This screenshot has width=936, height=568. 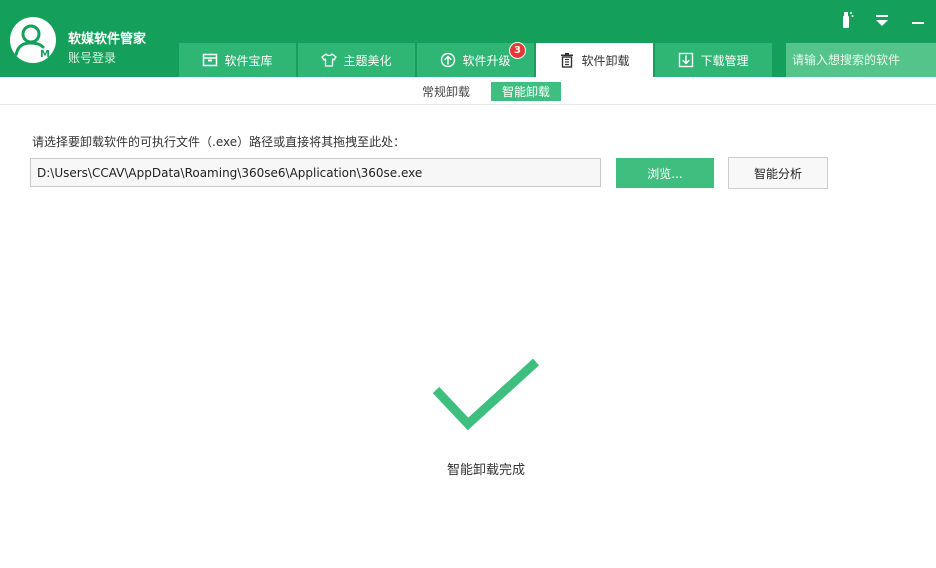 What do you see at coordinates (918, 20) in the screenshot?
I see `minimize-icon` at bounding box center [918, 20].